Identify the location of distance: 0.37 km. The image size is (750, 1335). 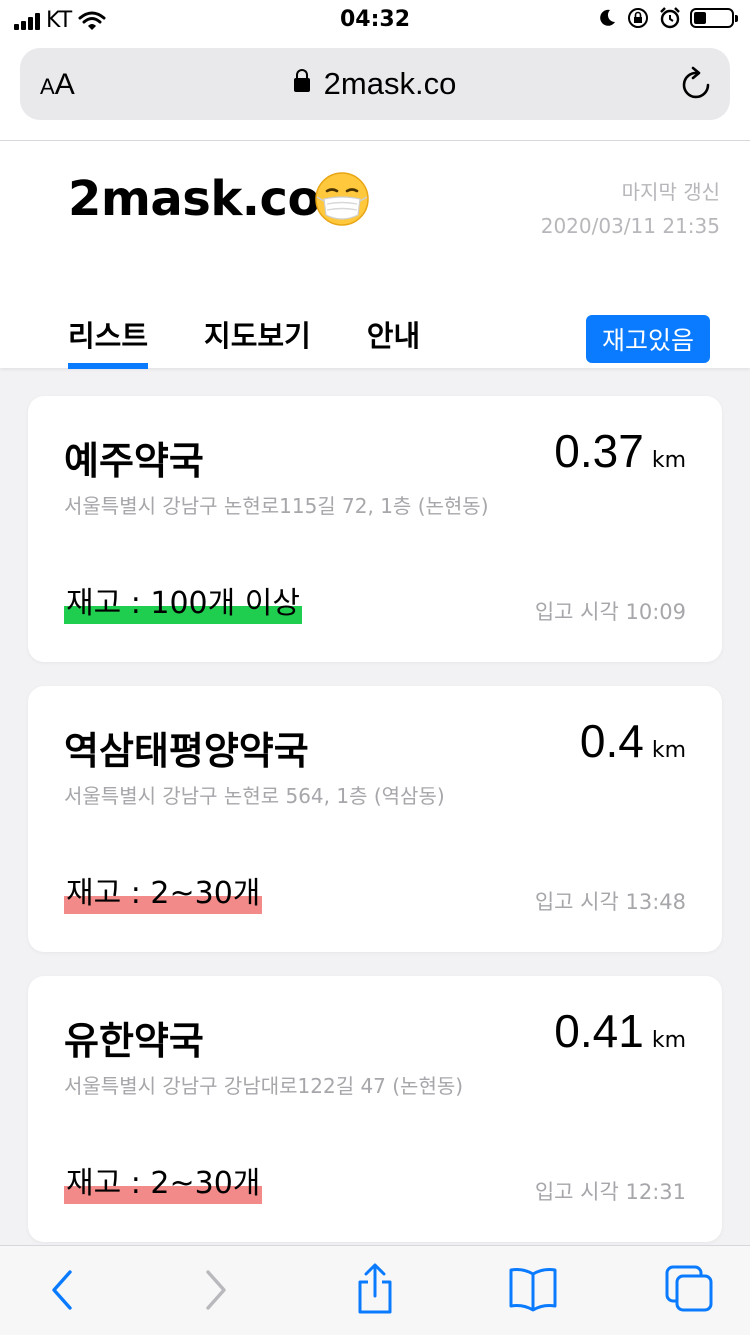
(620, 451).